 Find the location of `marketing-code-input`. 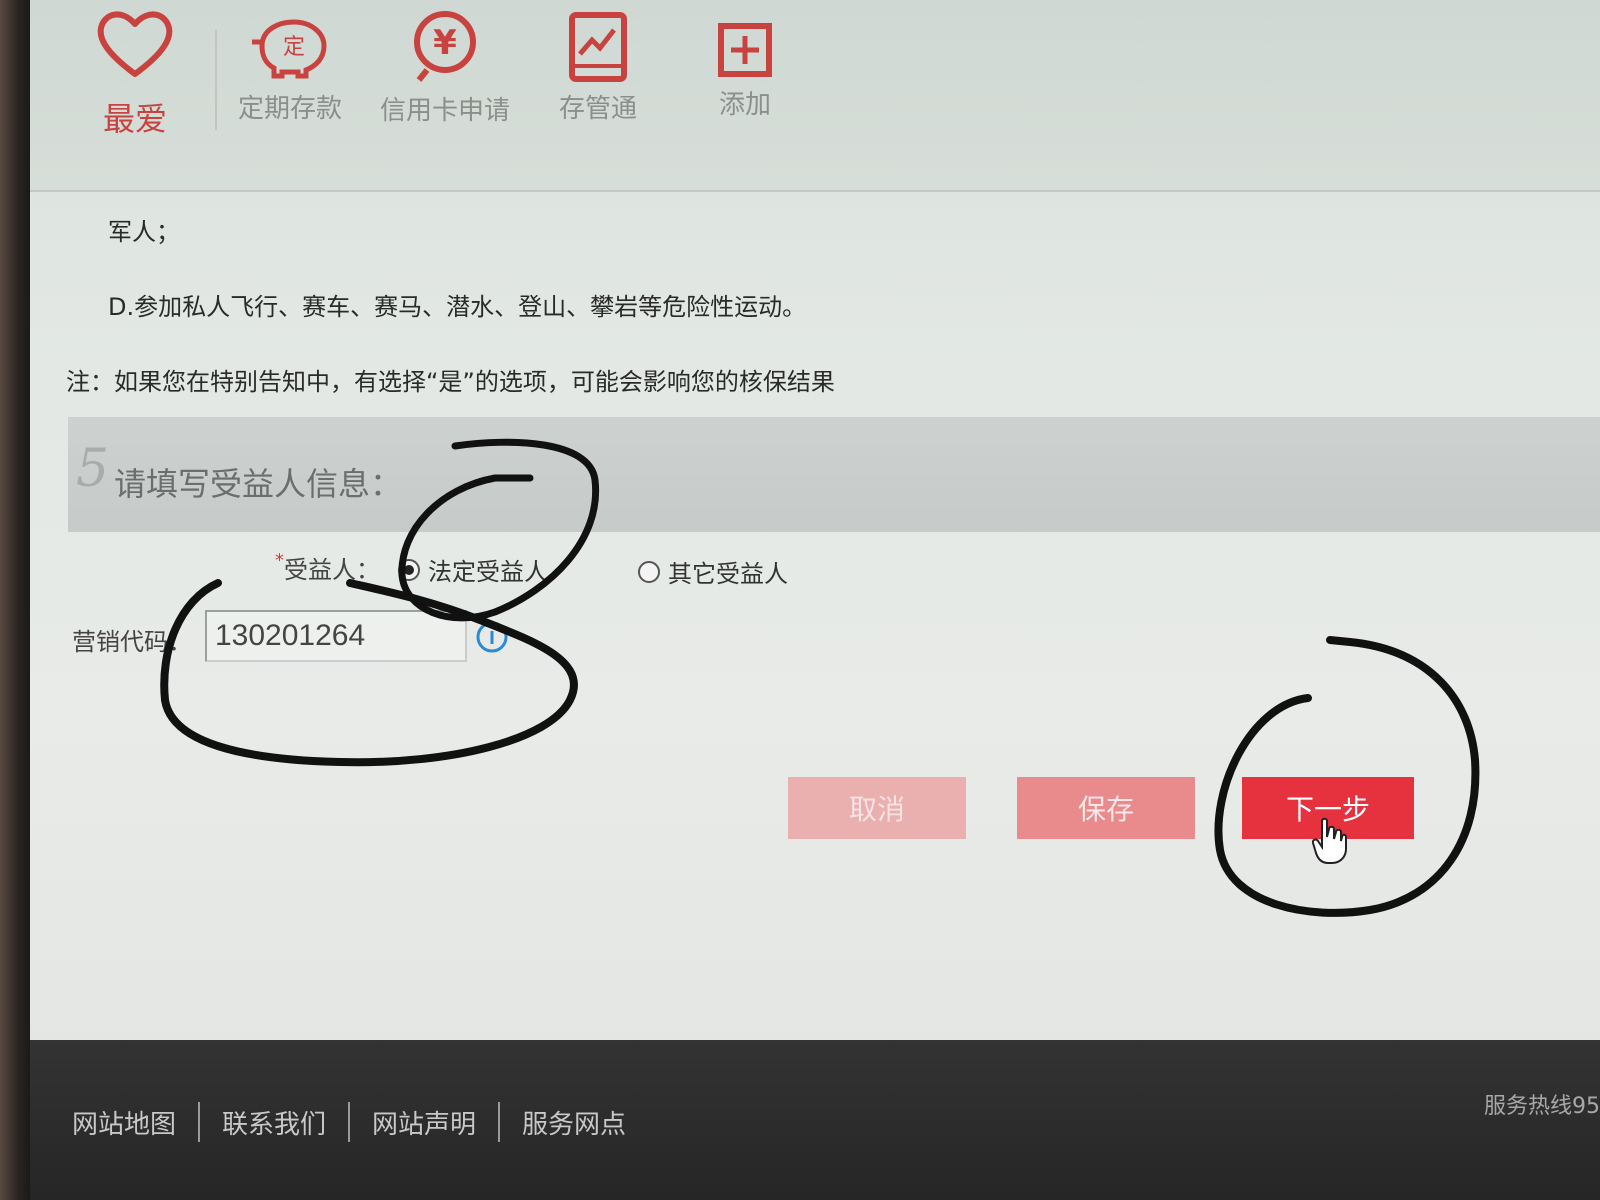

marketing-code-input is located at coordinates (336, 636).